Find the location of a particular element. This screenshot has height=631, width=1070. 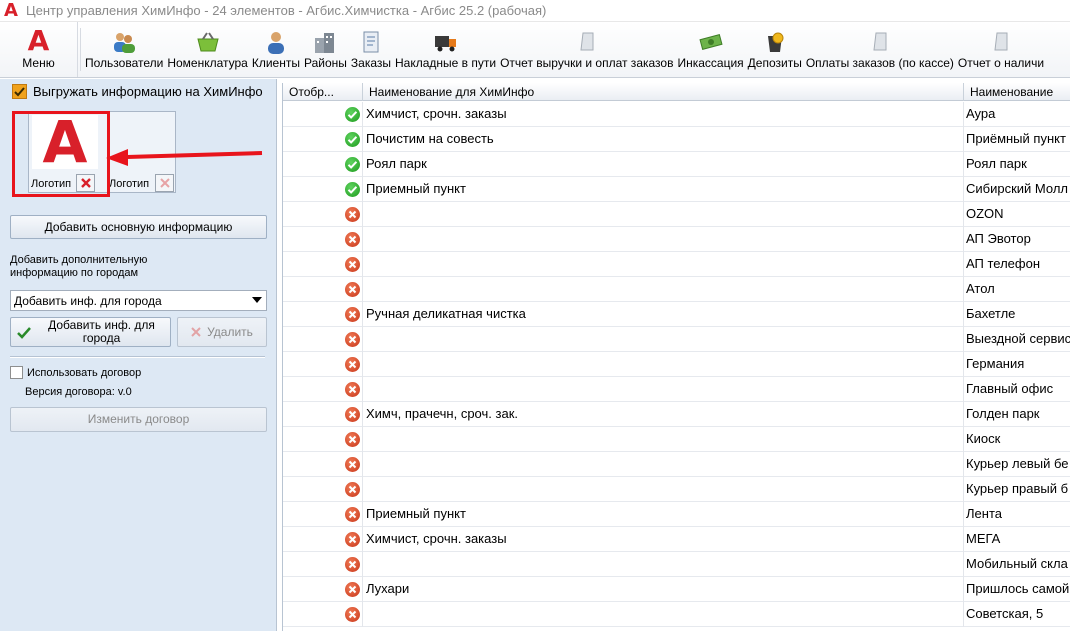

name-cell: Германия is located at coordinates (1017, 364).